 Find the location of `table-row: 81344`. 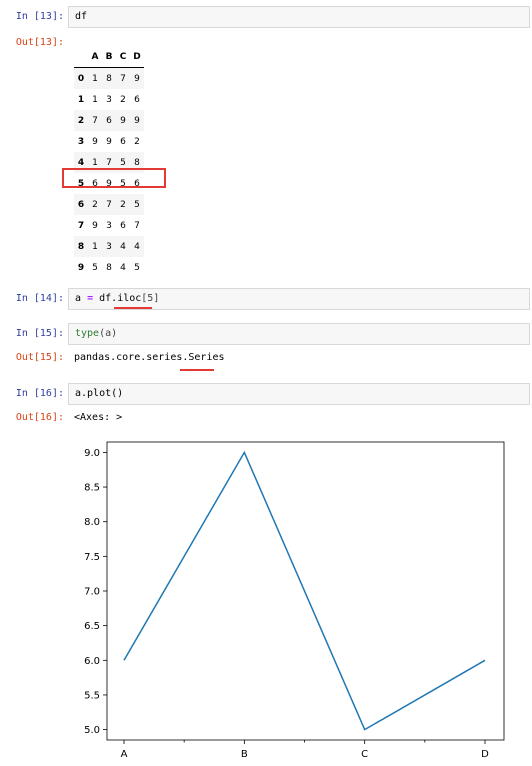

table-row: 81344 is located at coordinates (109, 246).